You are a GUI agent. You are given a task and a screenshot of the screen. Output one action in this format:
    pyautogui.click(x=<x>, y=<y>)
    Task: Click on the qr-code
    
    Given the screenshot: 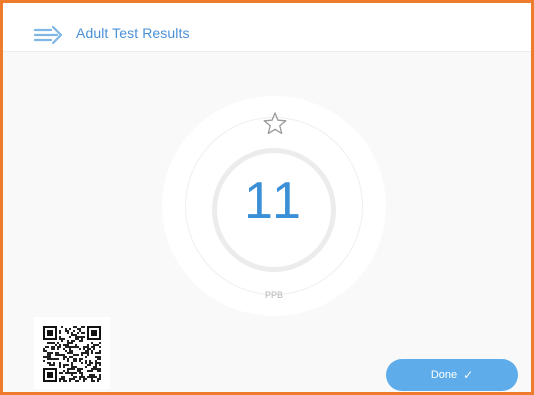 What is the action you would take?
    pyautogui.click(x=72, y=353)
    